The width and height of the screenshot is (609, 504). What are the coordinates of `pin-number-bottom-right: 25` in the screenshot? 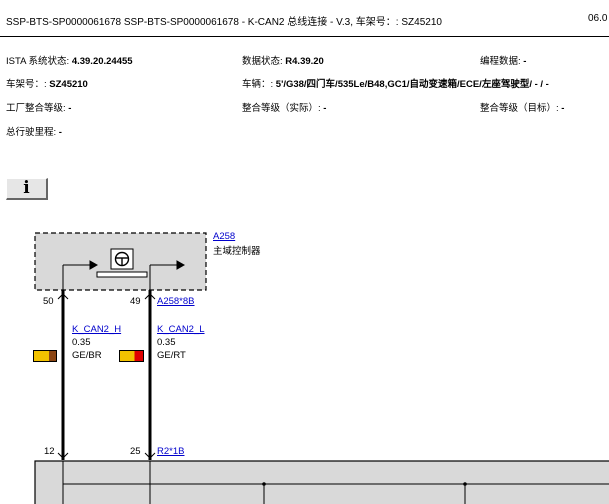 It's located at (135, 451).